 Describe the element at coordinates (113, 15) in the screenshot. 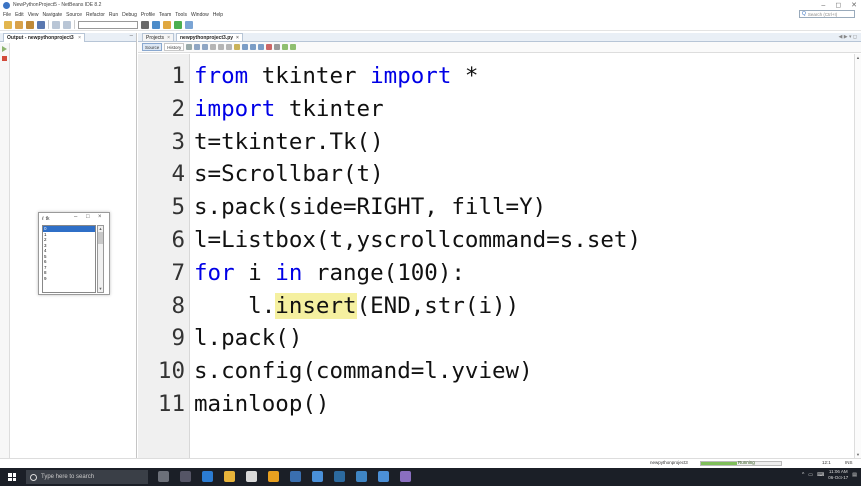

I see `menu-run: Run` at that location.